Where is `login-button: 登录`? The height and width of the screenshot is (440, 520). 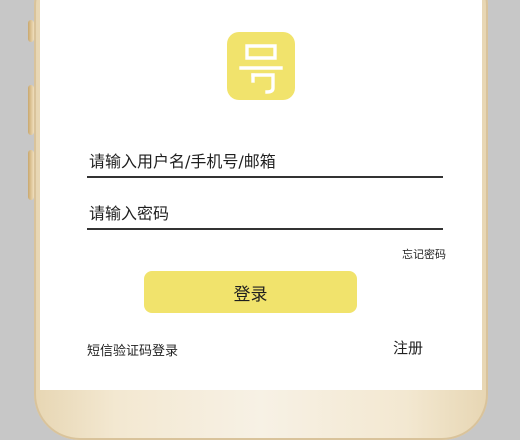
login-button: 登录 is located at coordinates (250, 292).